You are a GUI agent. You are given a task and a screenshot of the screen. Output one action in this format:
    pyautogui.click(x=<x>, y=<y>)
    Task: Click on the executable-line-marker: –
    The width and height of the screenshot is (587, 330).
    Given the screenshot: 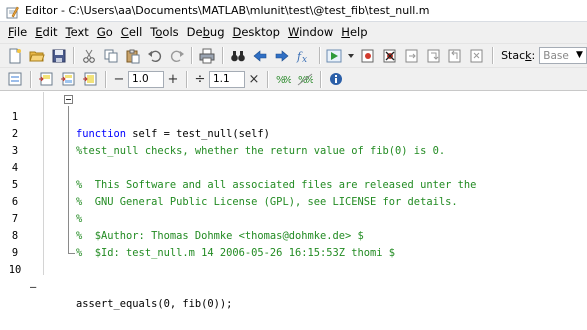 What is the action you would take?
    pyautogui.click(x=35, y=287)
    